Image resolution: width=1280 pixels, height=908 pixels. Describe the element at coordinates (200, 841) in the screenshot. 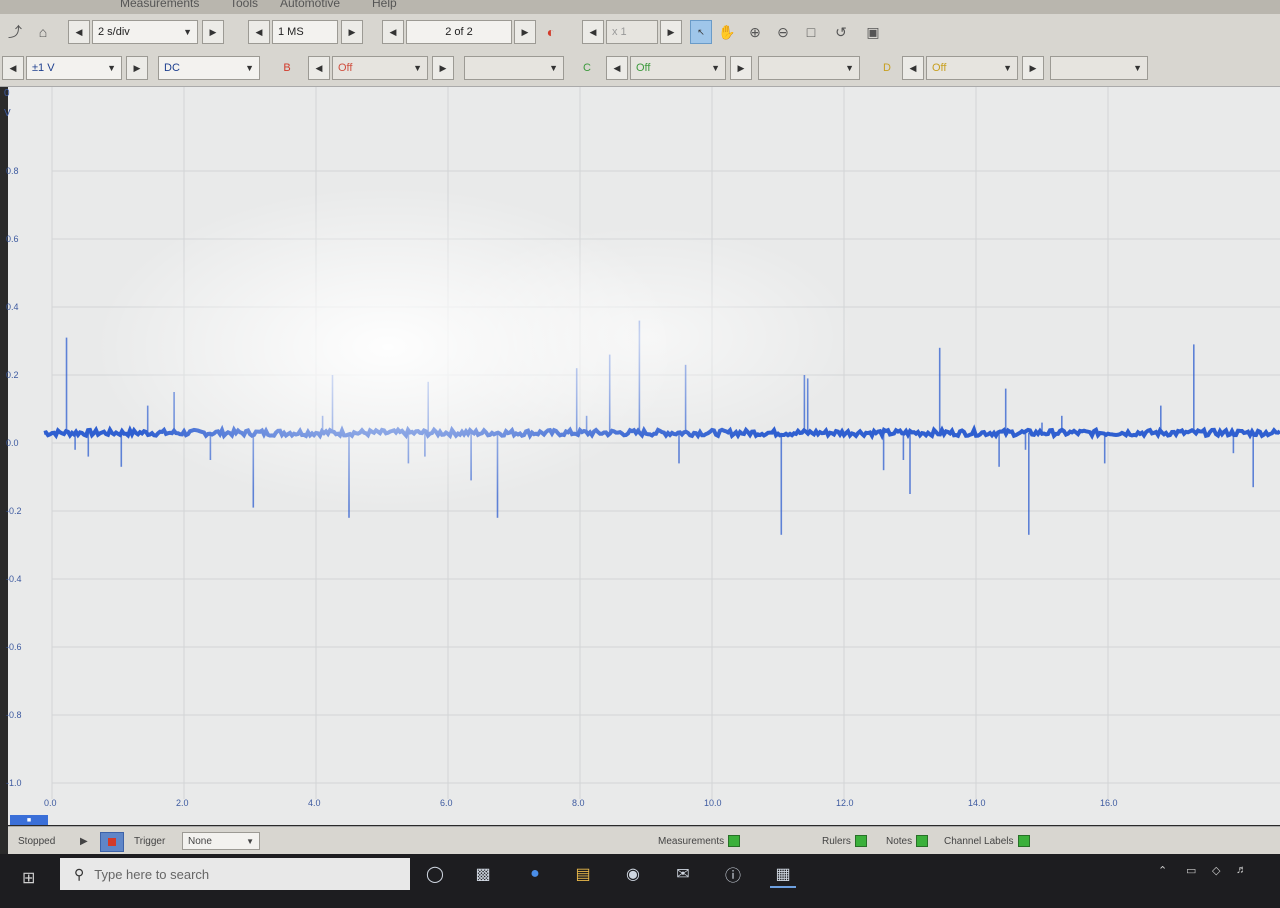

I see `trigger-value: None` at that location.